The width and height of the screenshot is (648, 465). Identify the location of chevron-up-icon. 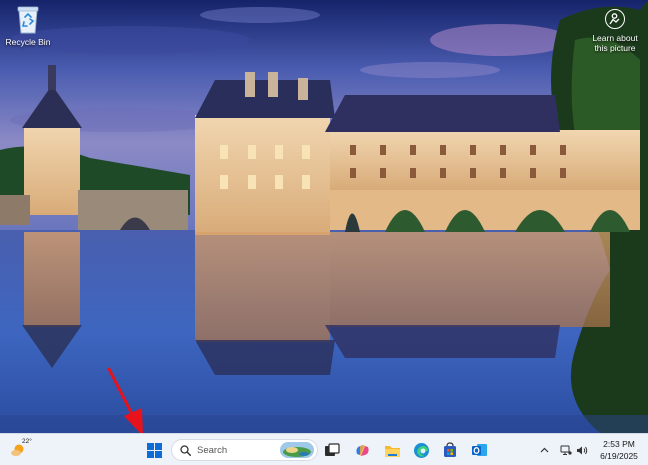
(544, 450).